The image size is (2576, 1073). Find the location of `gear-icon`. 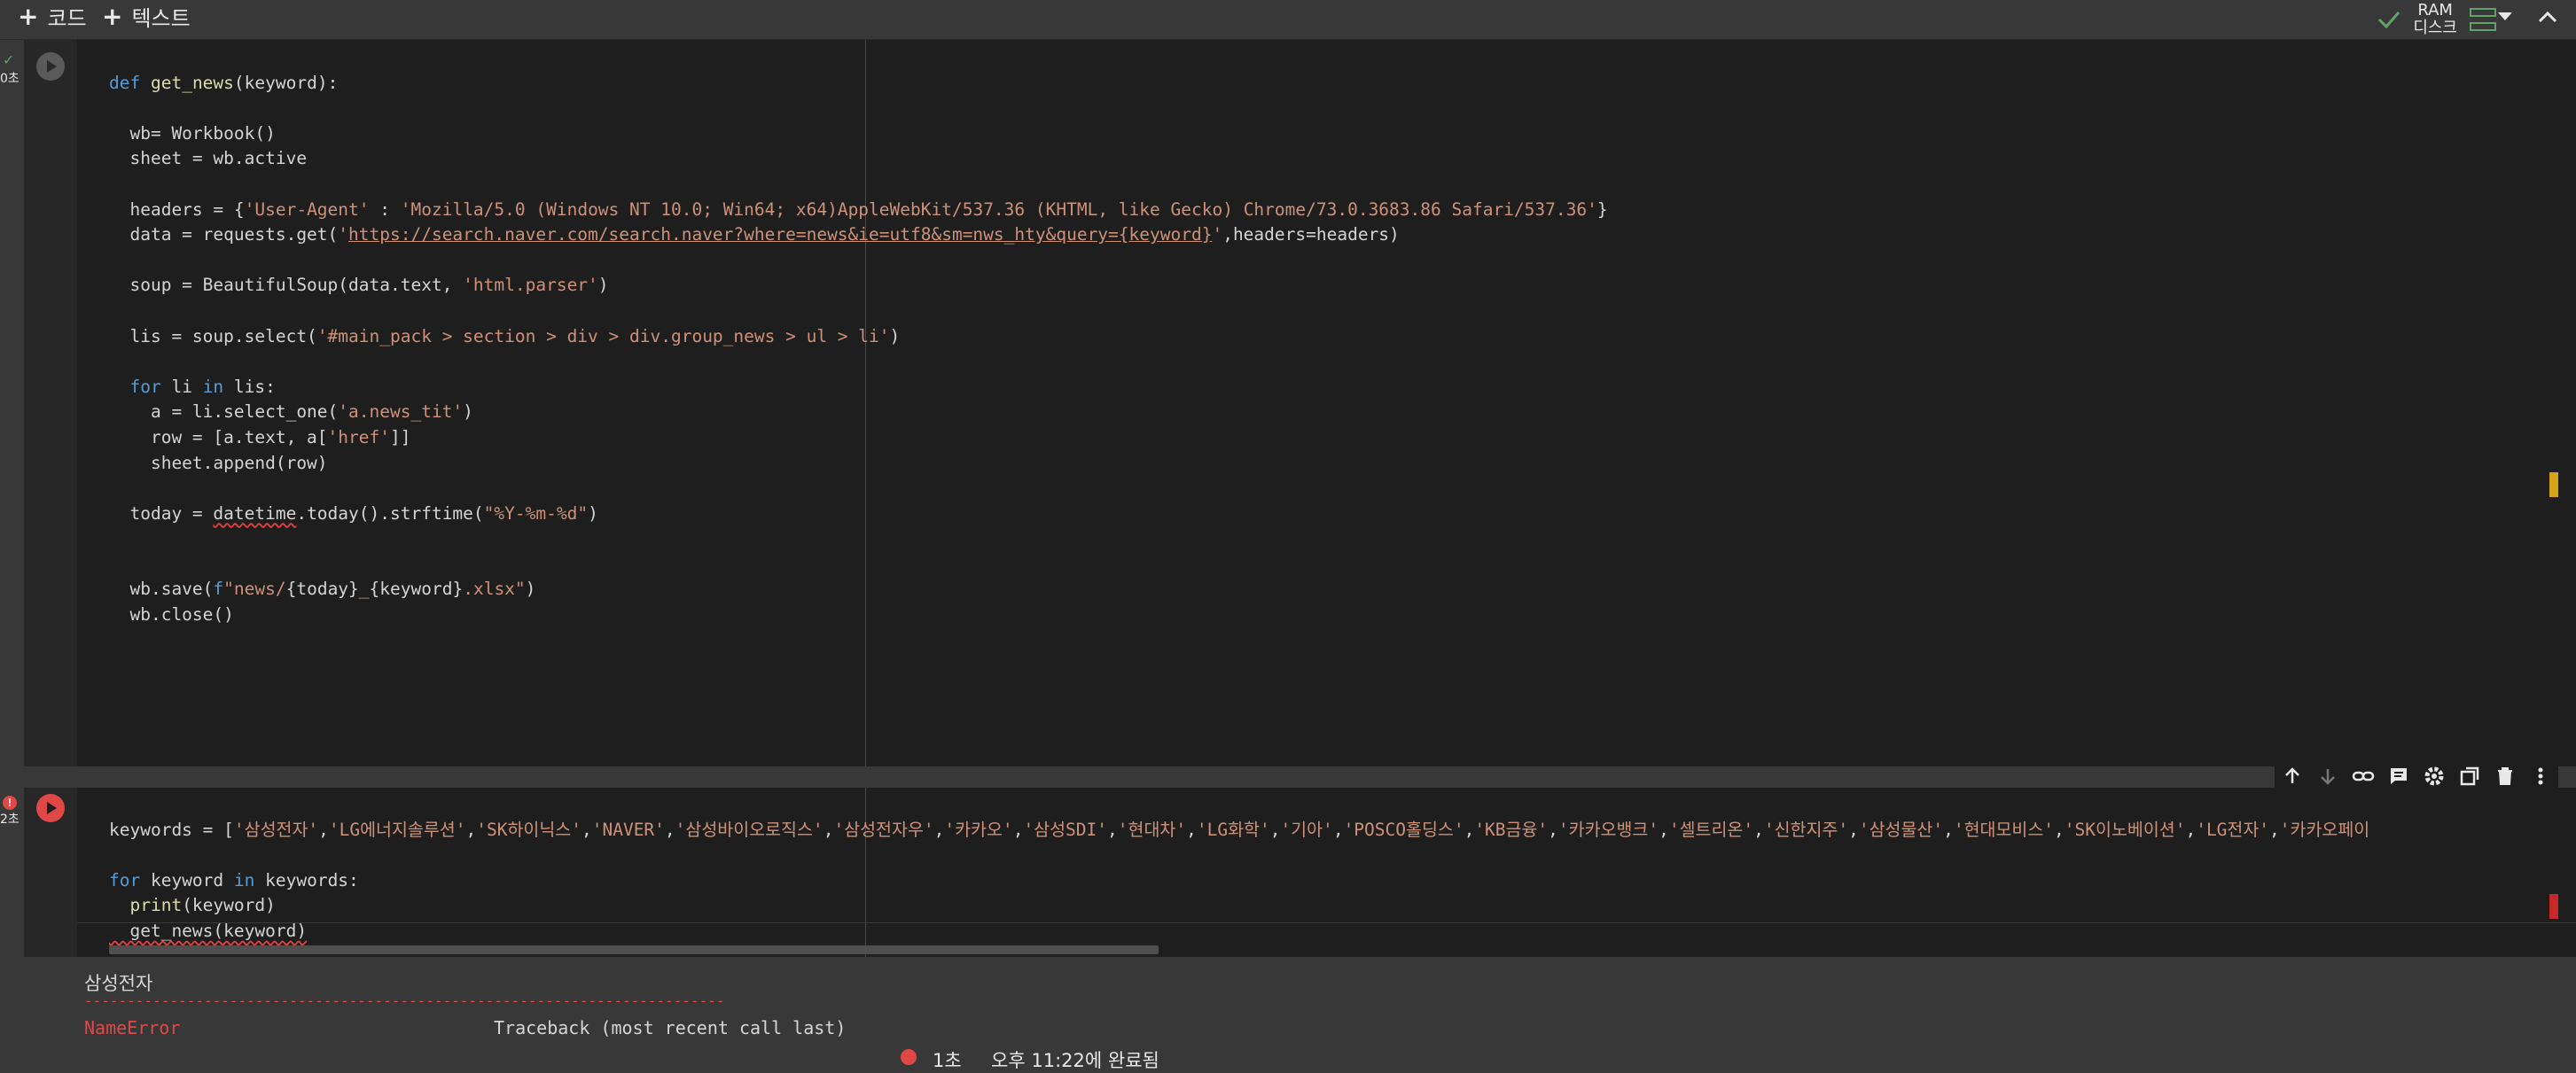

gear-icon is located at coordinates (2434, 776).